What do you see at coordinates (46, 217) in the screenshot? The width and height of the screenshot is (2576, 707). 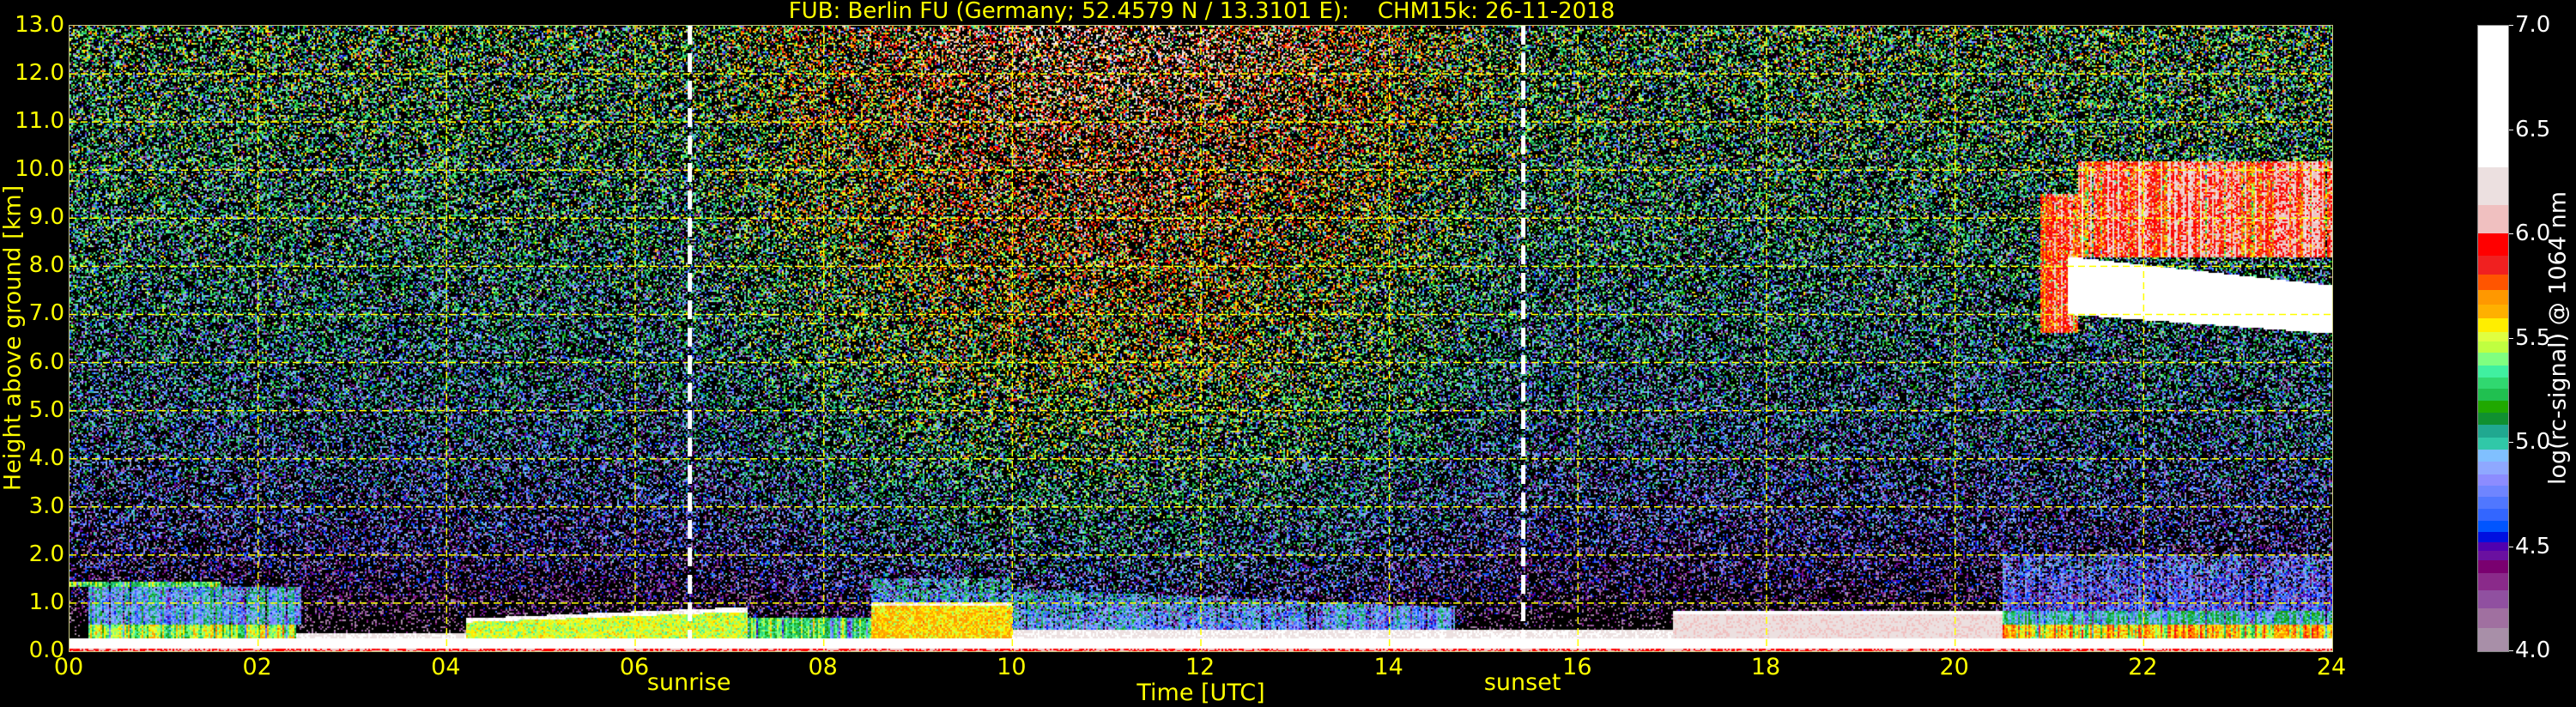 I see `y-tick-label: 9.0` at bounding box center [46, 217].